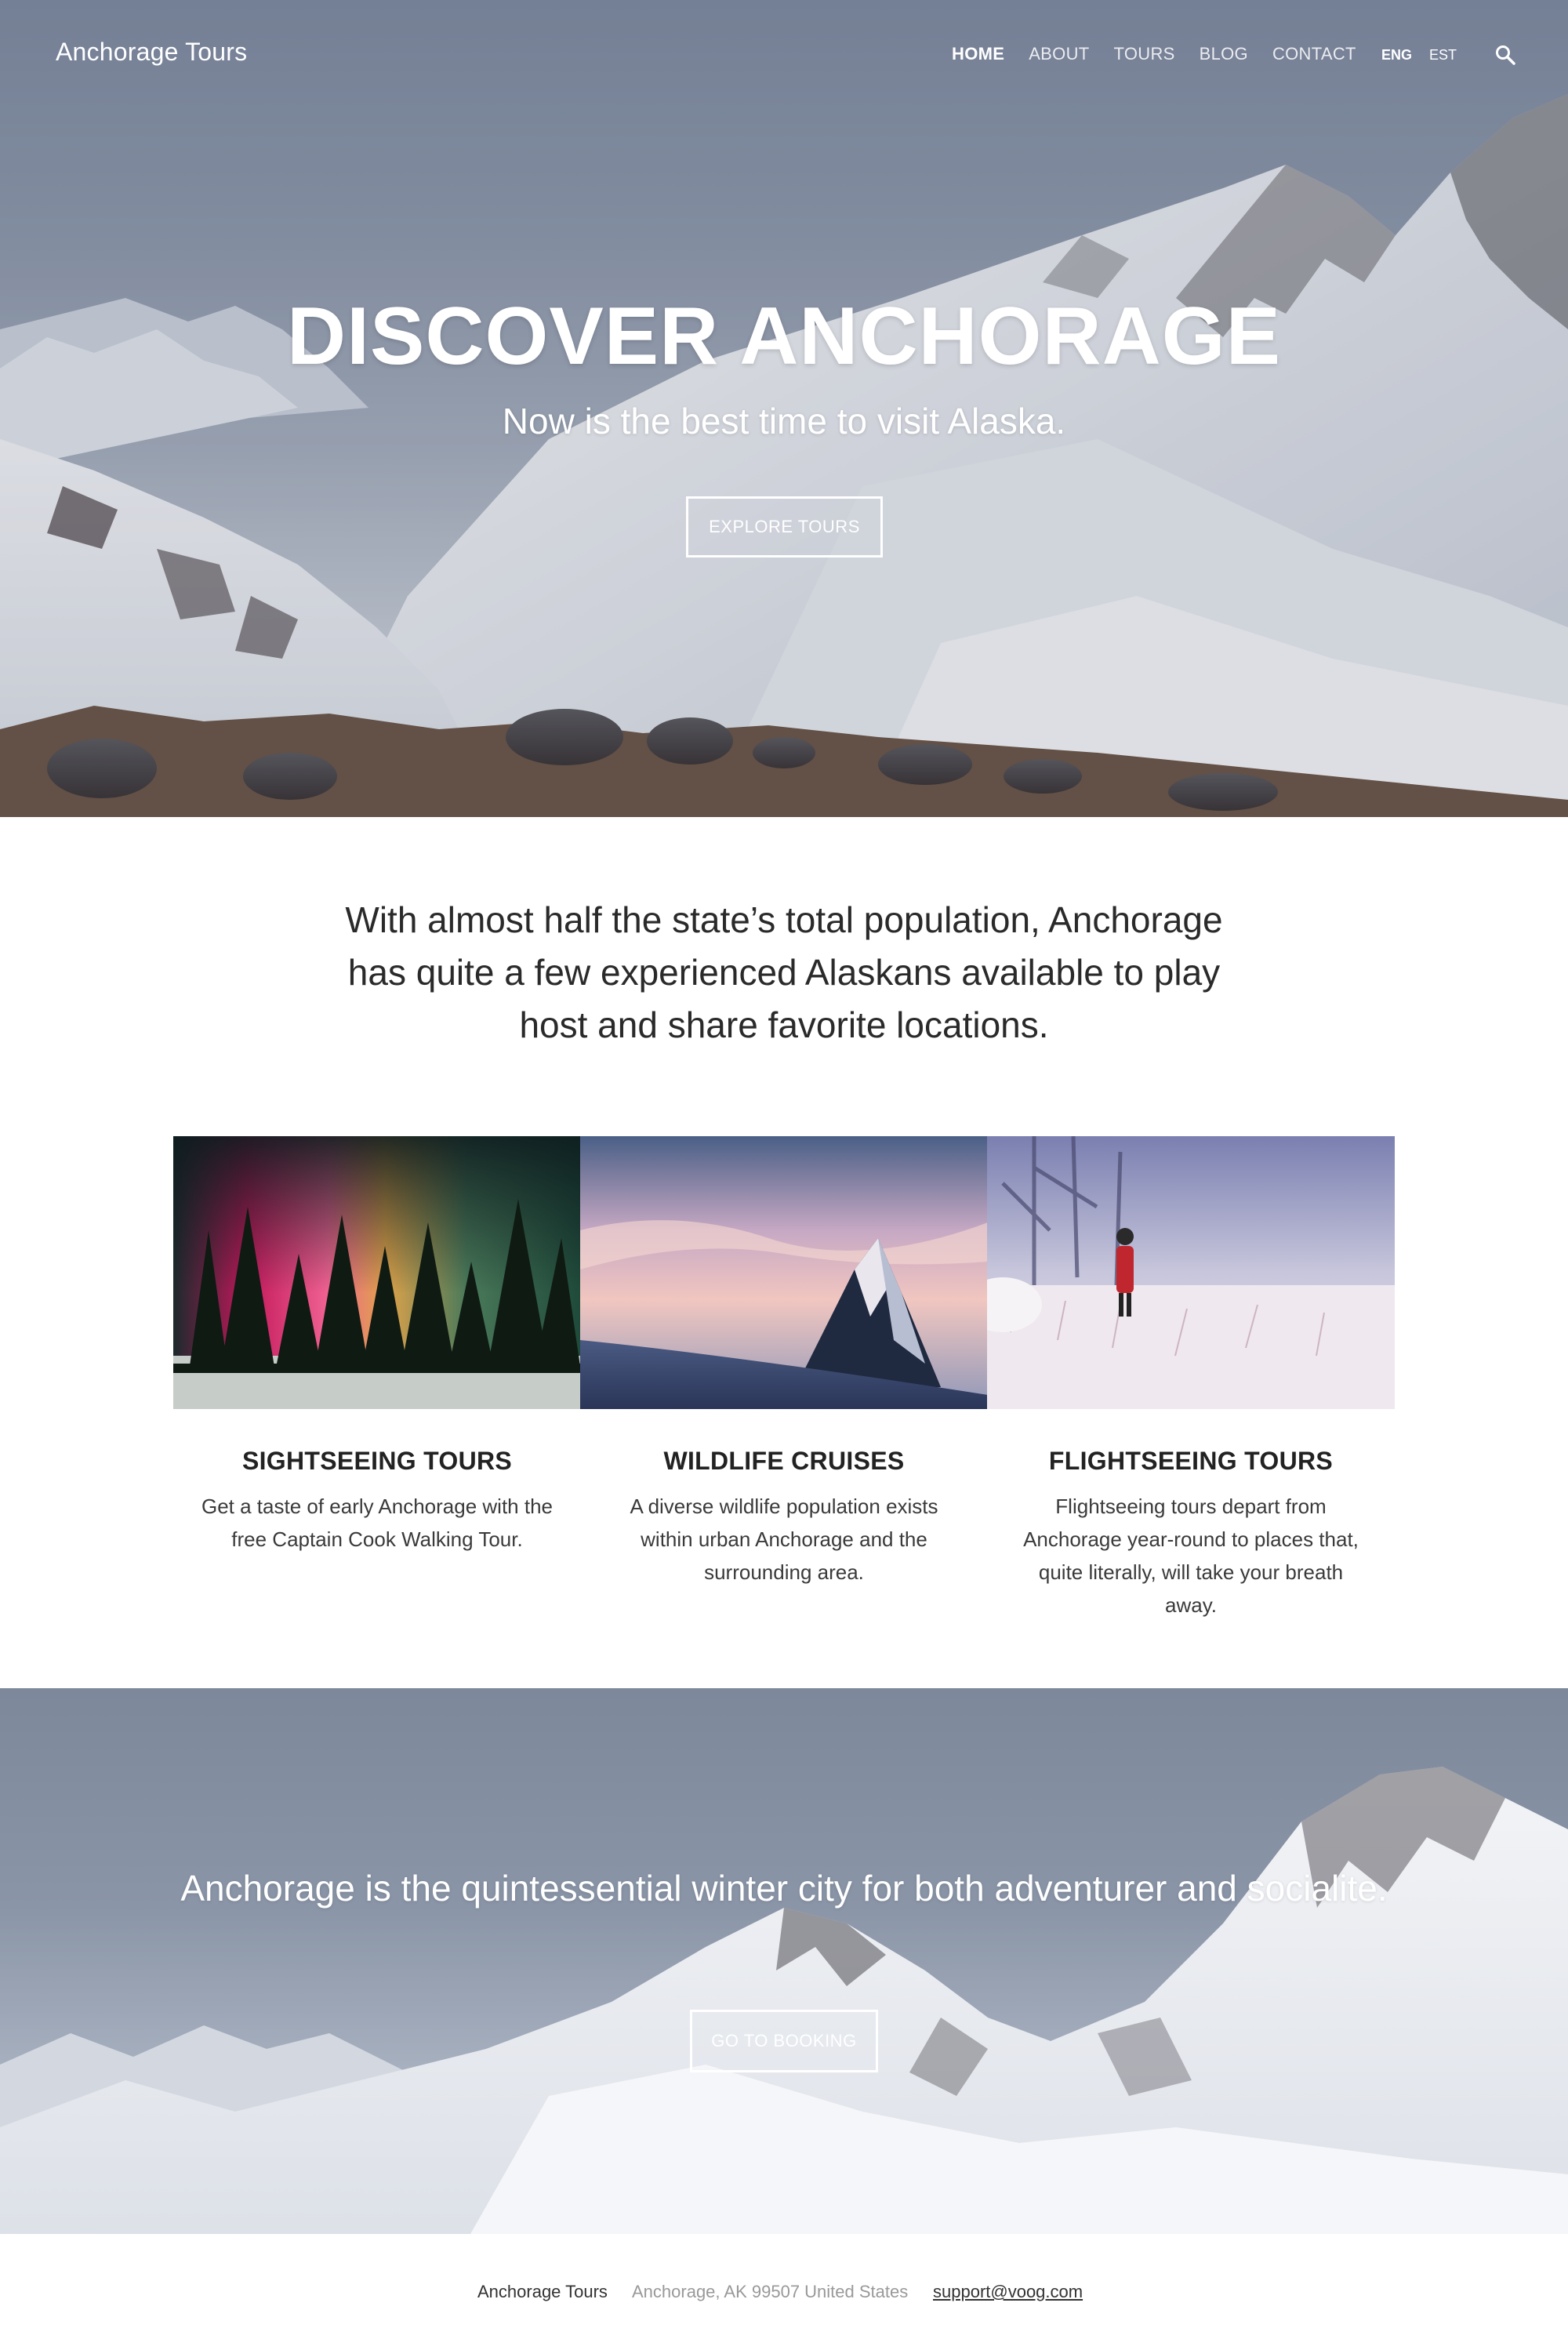 Image resolution: width=1568 pixels, height=2350 pixels. I want to click on nav-item-blog: BLOG, so click(1224, 54).